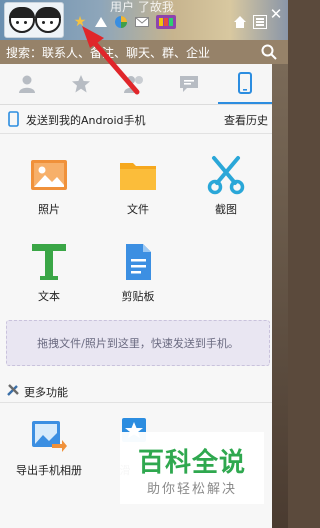  Describe the element at coordinates (226, 209) in the screenshot. I see `tile-label: 截图` at that location.